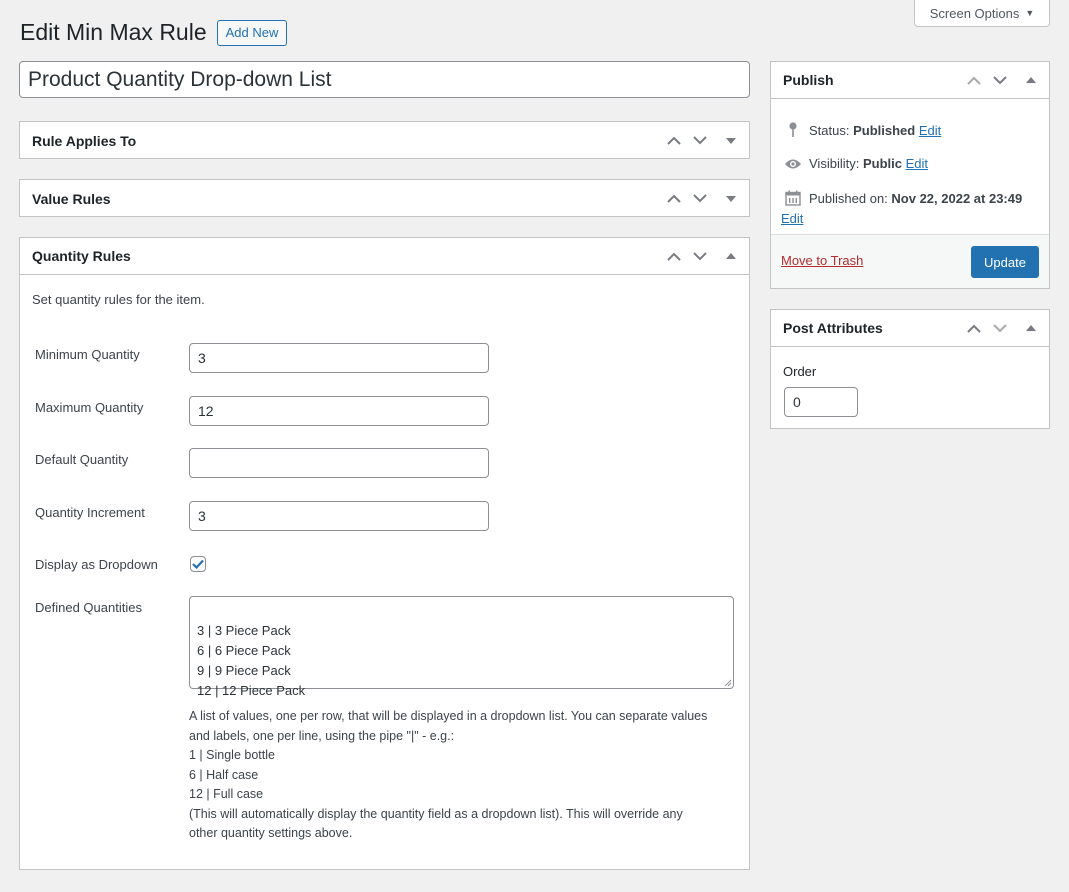 The image size is (1069, 892). Describe the element at coordinates (910, 328) in the screenshot. I see `post-attributes-header: Post Attributes` at that location.